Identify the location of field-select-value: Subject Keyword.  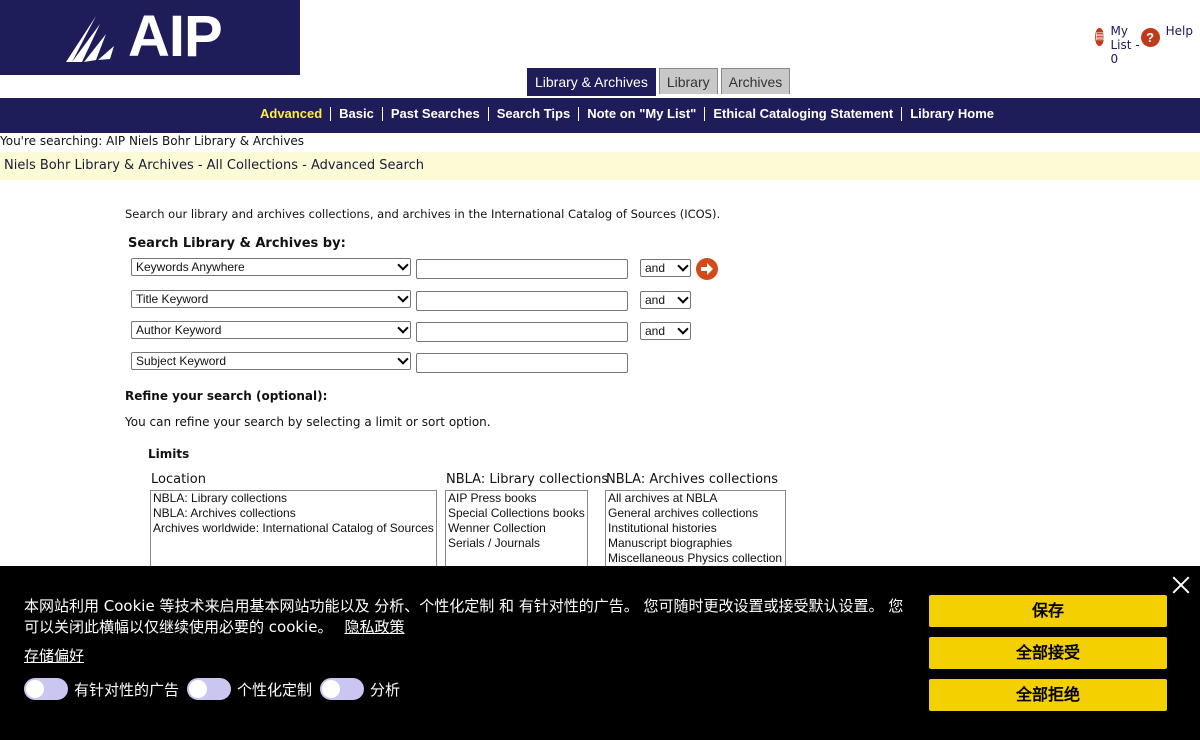
(181, 361).